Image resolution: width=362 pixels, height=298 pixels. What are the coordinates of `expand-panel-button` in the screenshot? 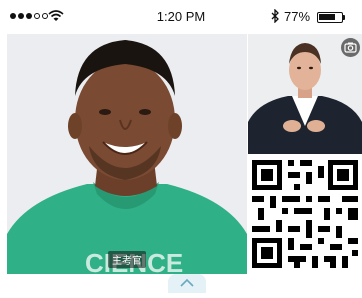 It's located at (187, 283).